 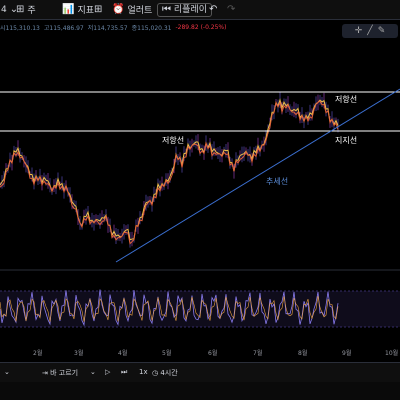 I want to click on annotation-trendline: 추세선, so click(x=277, y=181).